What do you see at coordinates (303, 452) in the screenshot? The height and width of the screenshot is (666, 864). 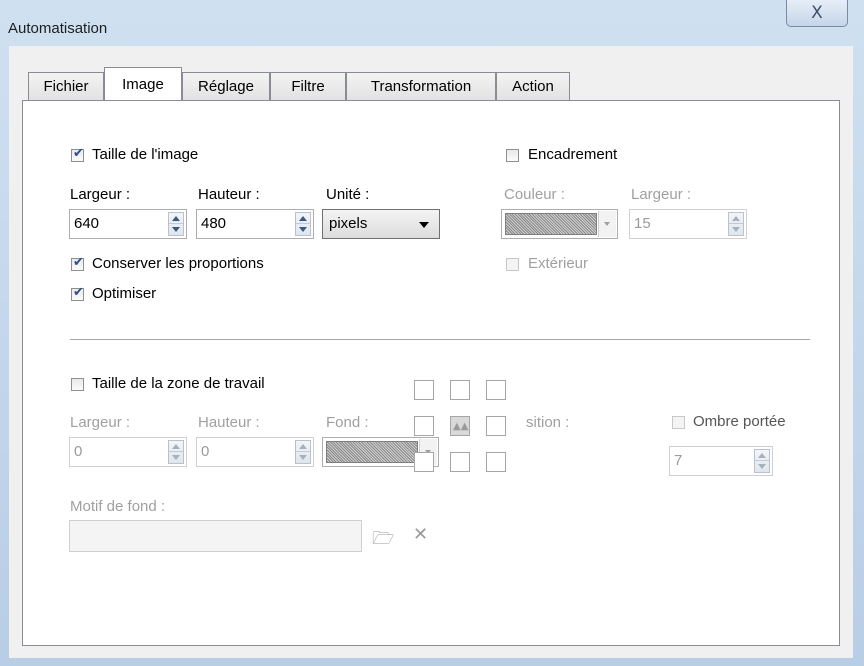 I see `canvas-height-stepper-arrows` at bounding box center [303, 452].